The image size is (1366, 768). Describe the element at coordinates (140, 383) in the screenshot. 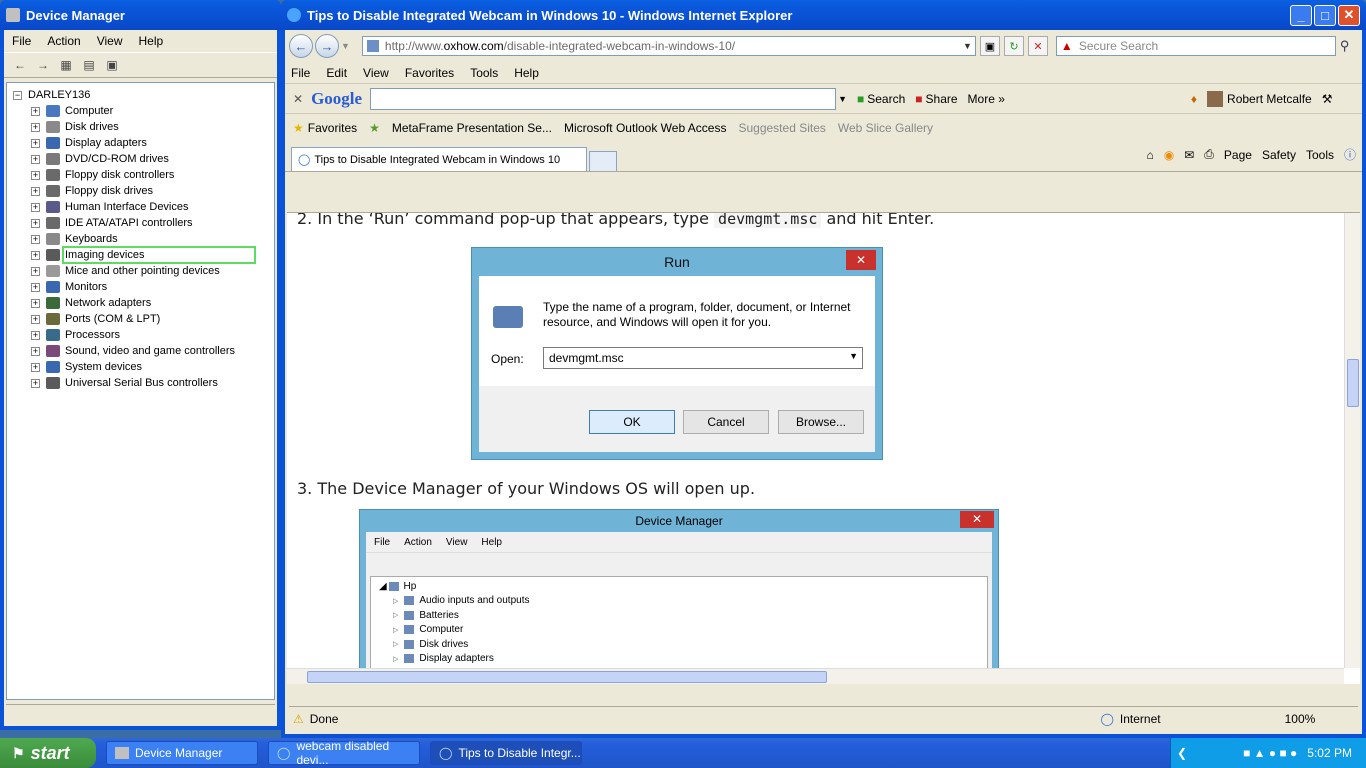

I see `device-category-universal-serial-bus-controllers: + Universal Serial Bus controllers` at that location.